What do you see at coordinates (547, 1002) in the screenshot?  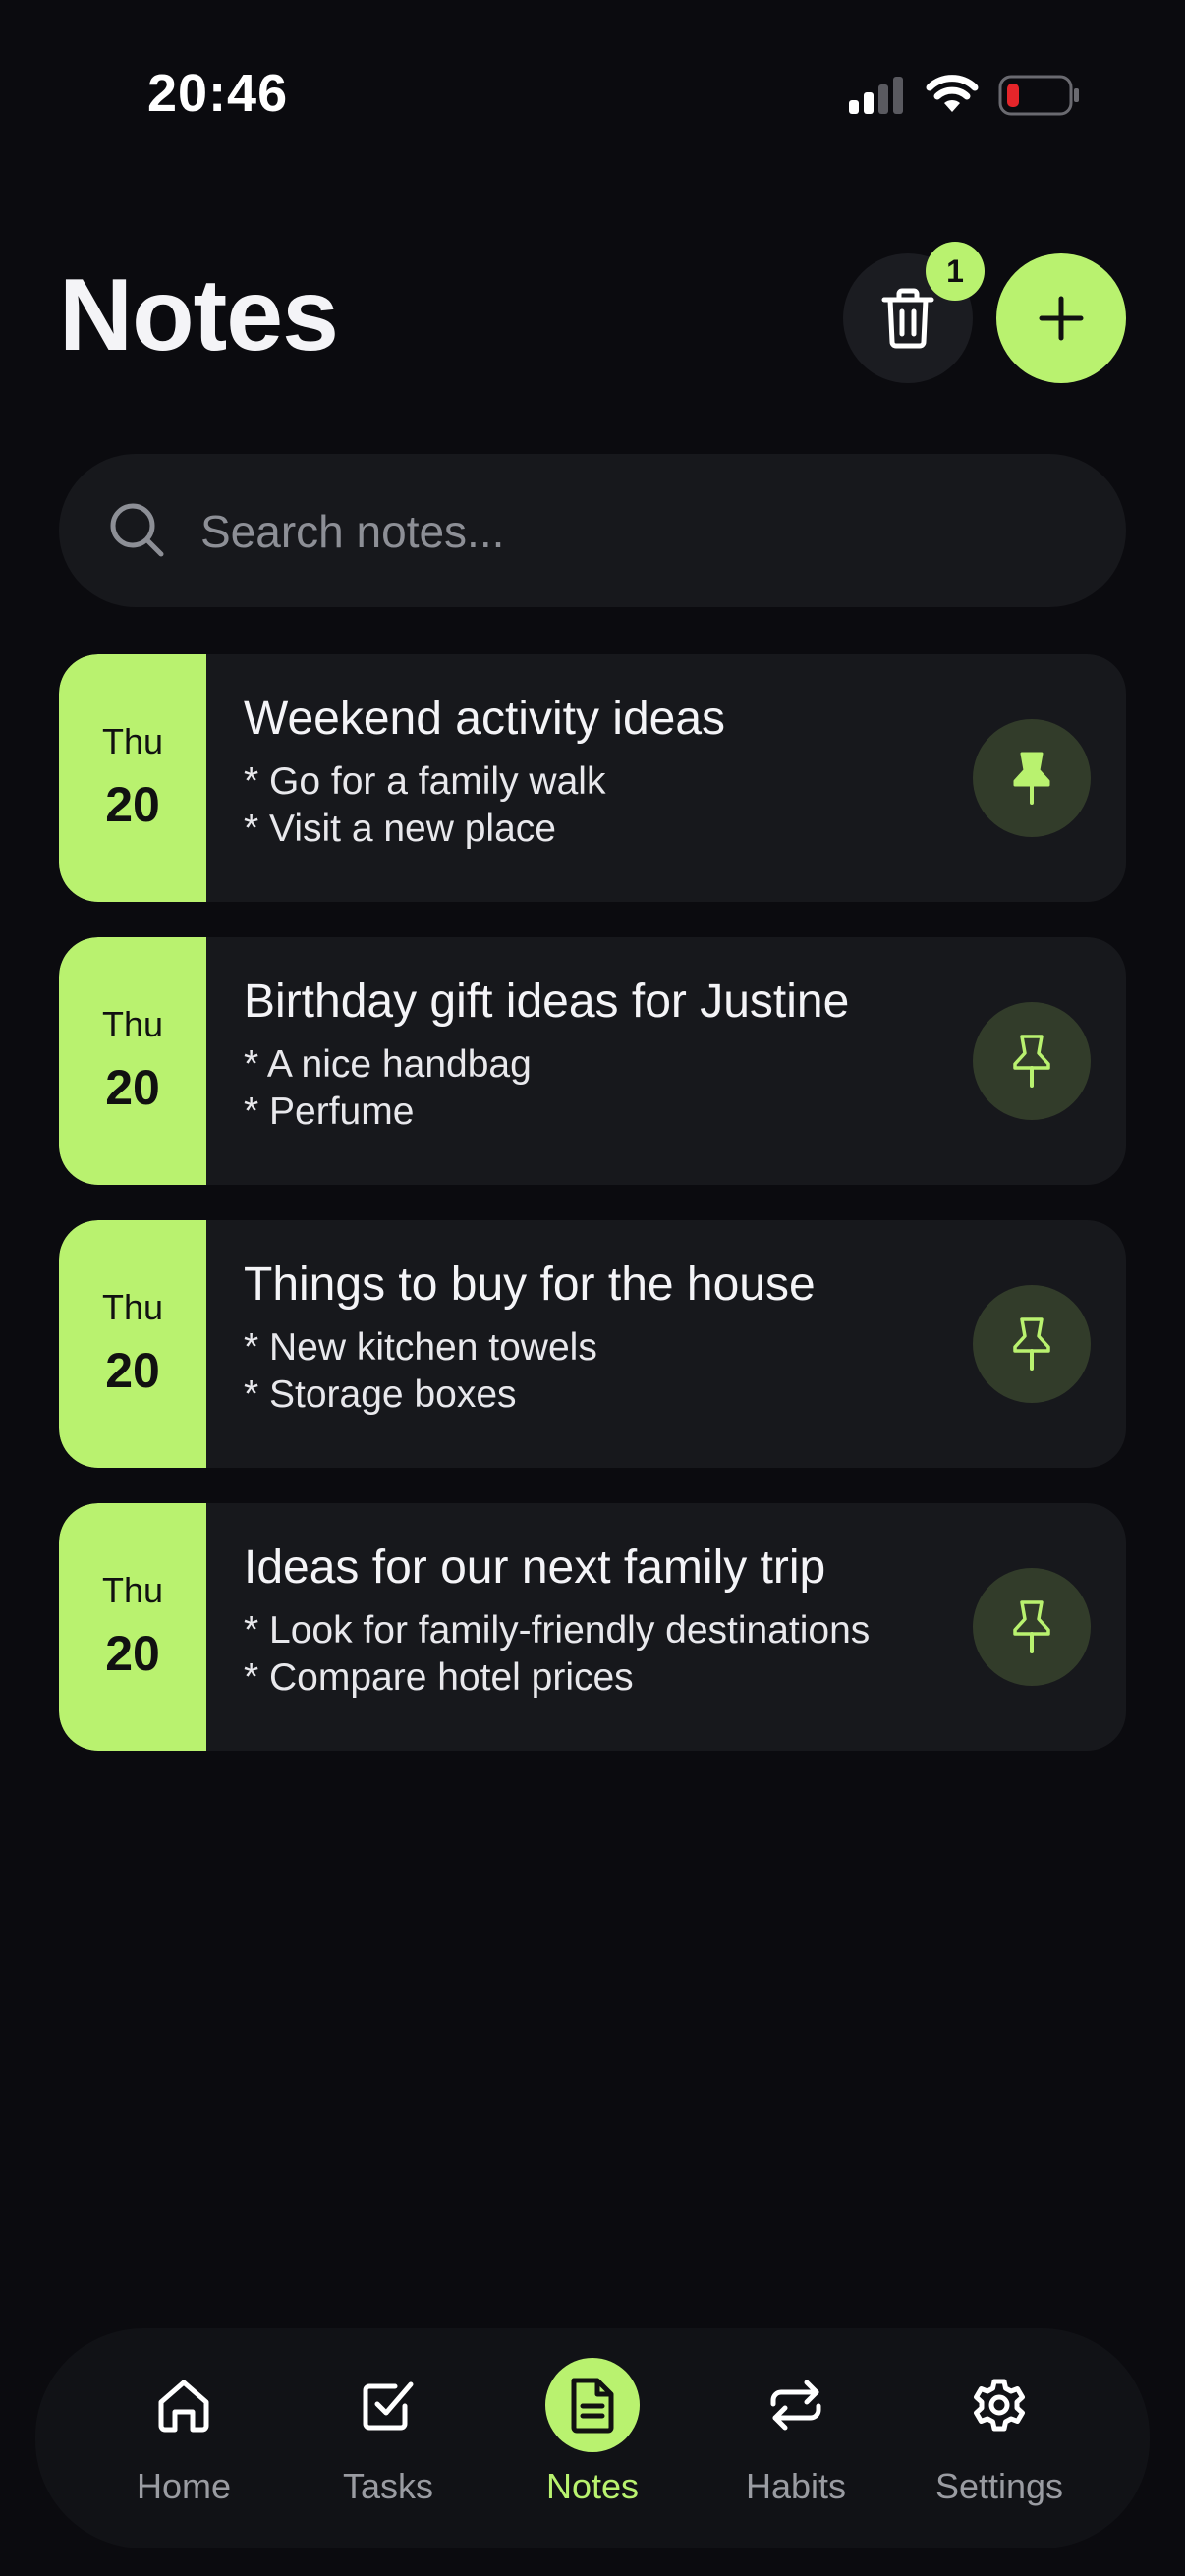 I see `note-title: Birthday gift ideas for Justine` at bounding box center [547, 1002].